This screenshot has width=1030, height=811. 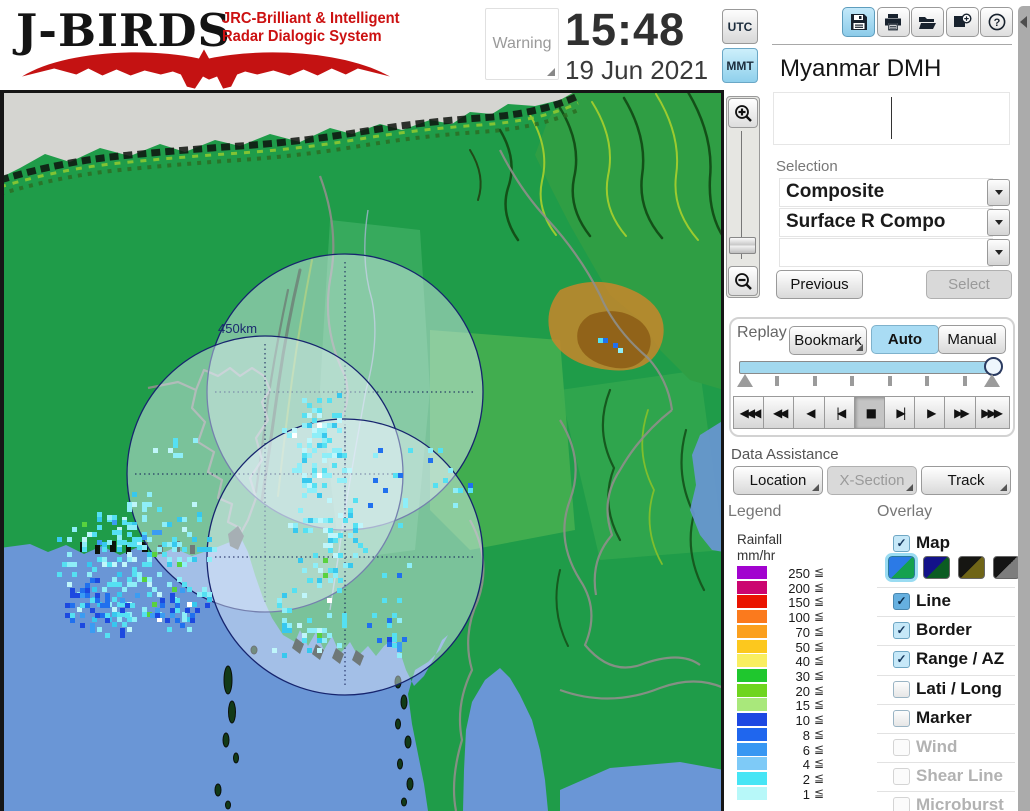 What do you see at coordinates (806, 750) in the screenshot?
I see `legend-value: 6` at bounding box center [806, 750].